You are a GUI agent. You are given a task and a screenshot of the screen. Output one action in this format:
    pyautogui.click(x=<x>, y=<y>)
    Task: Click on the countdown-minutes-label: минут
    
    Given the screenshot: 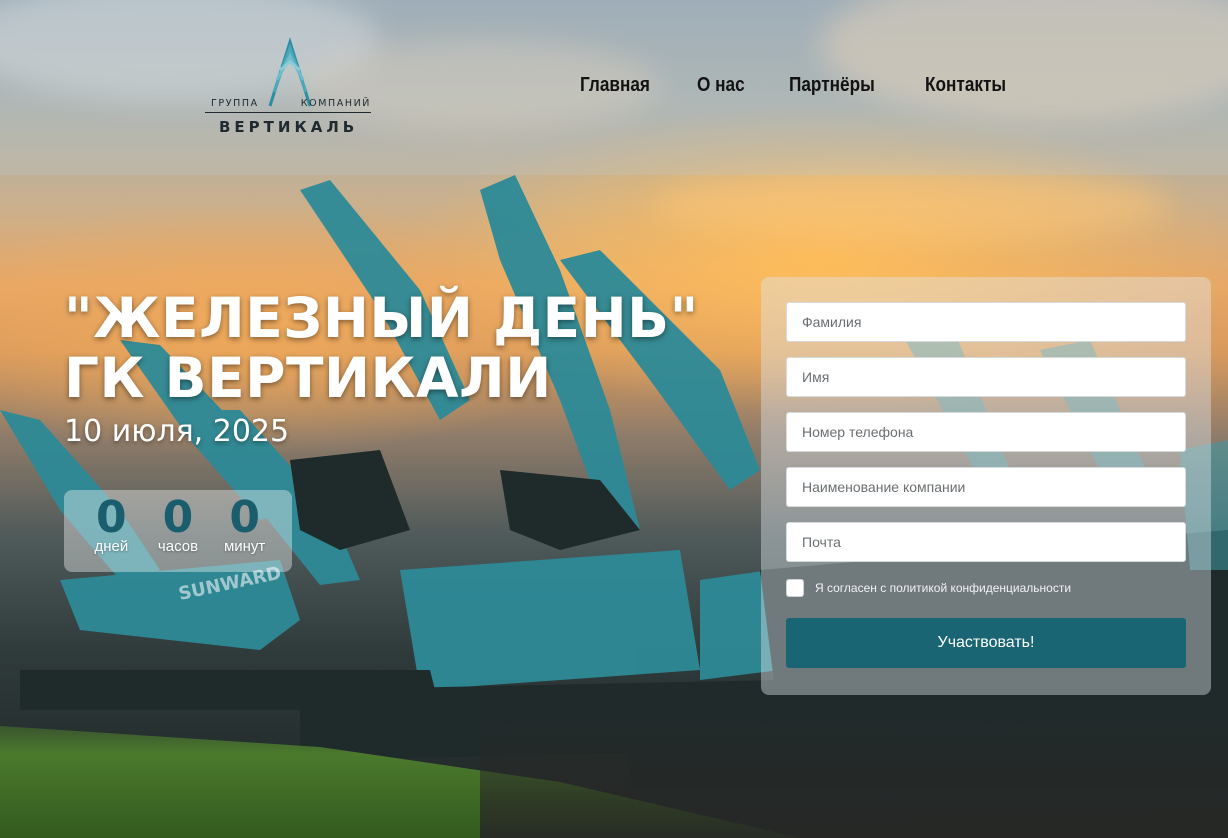 What is the action you would take?
    pyautogui.click(x=244, y=546)
    